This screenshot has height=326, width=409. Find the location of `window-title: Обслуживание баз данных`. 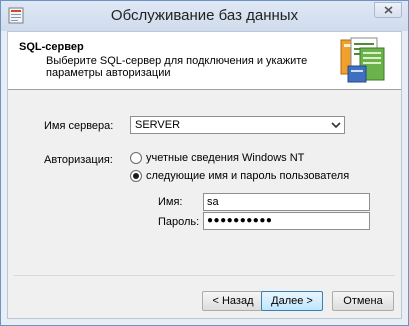

window-title: Обслуживание баз данных is located at coordinates (204, 15).